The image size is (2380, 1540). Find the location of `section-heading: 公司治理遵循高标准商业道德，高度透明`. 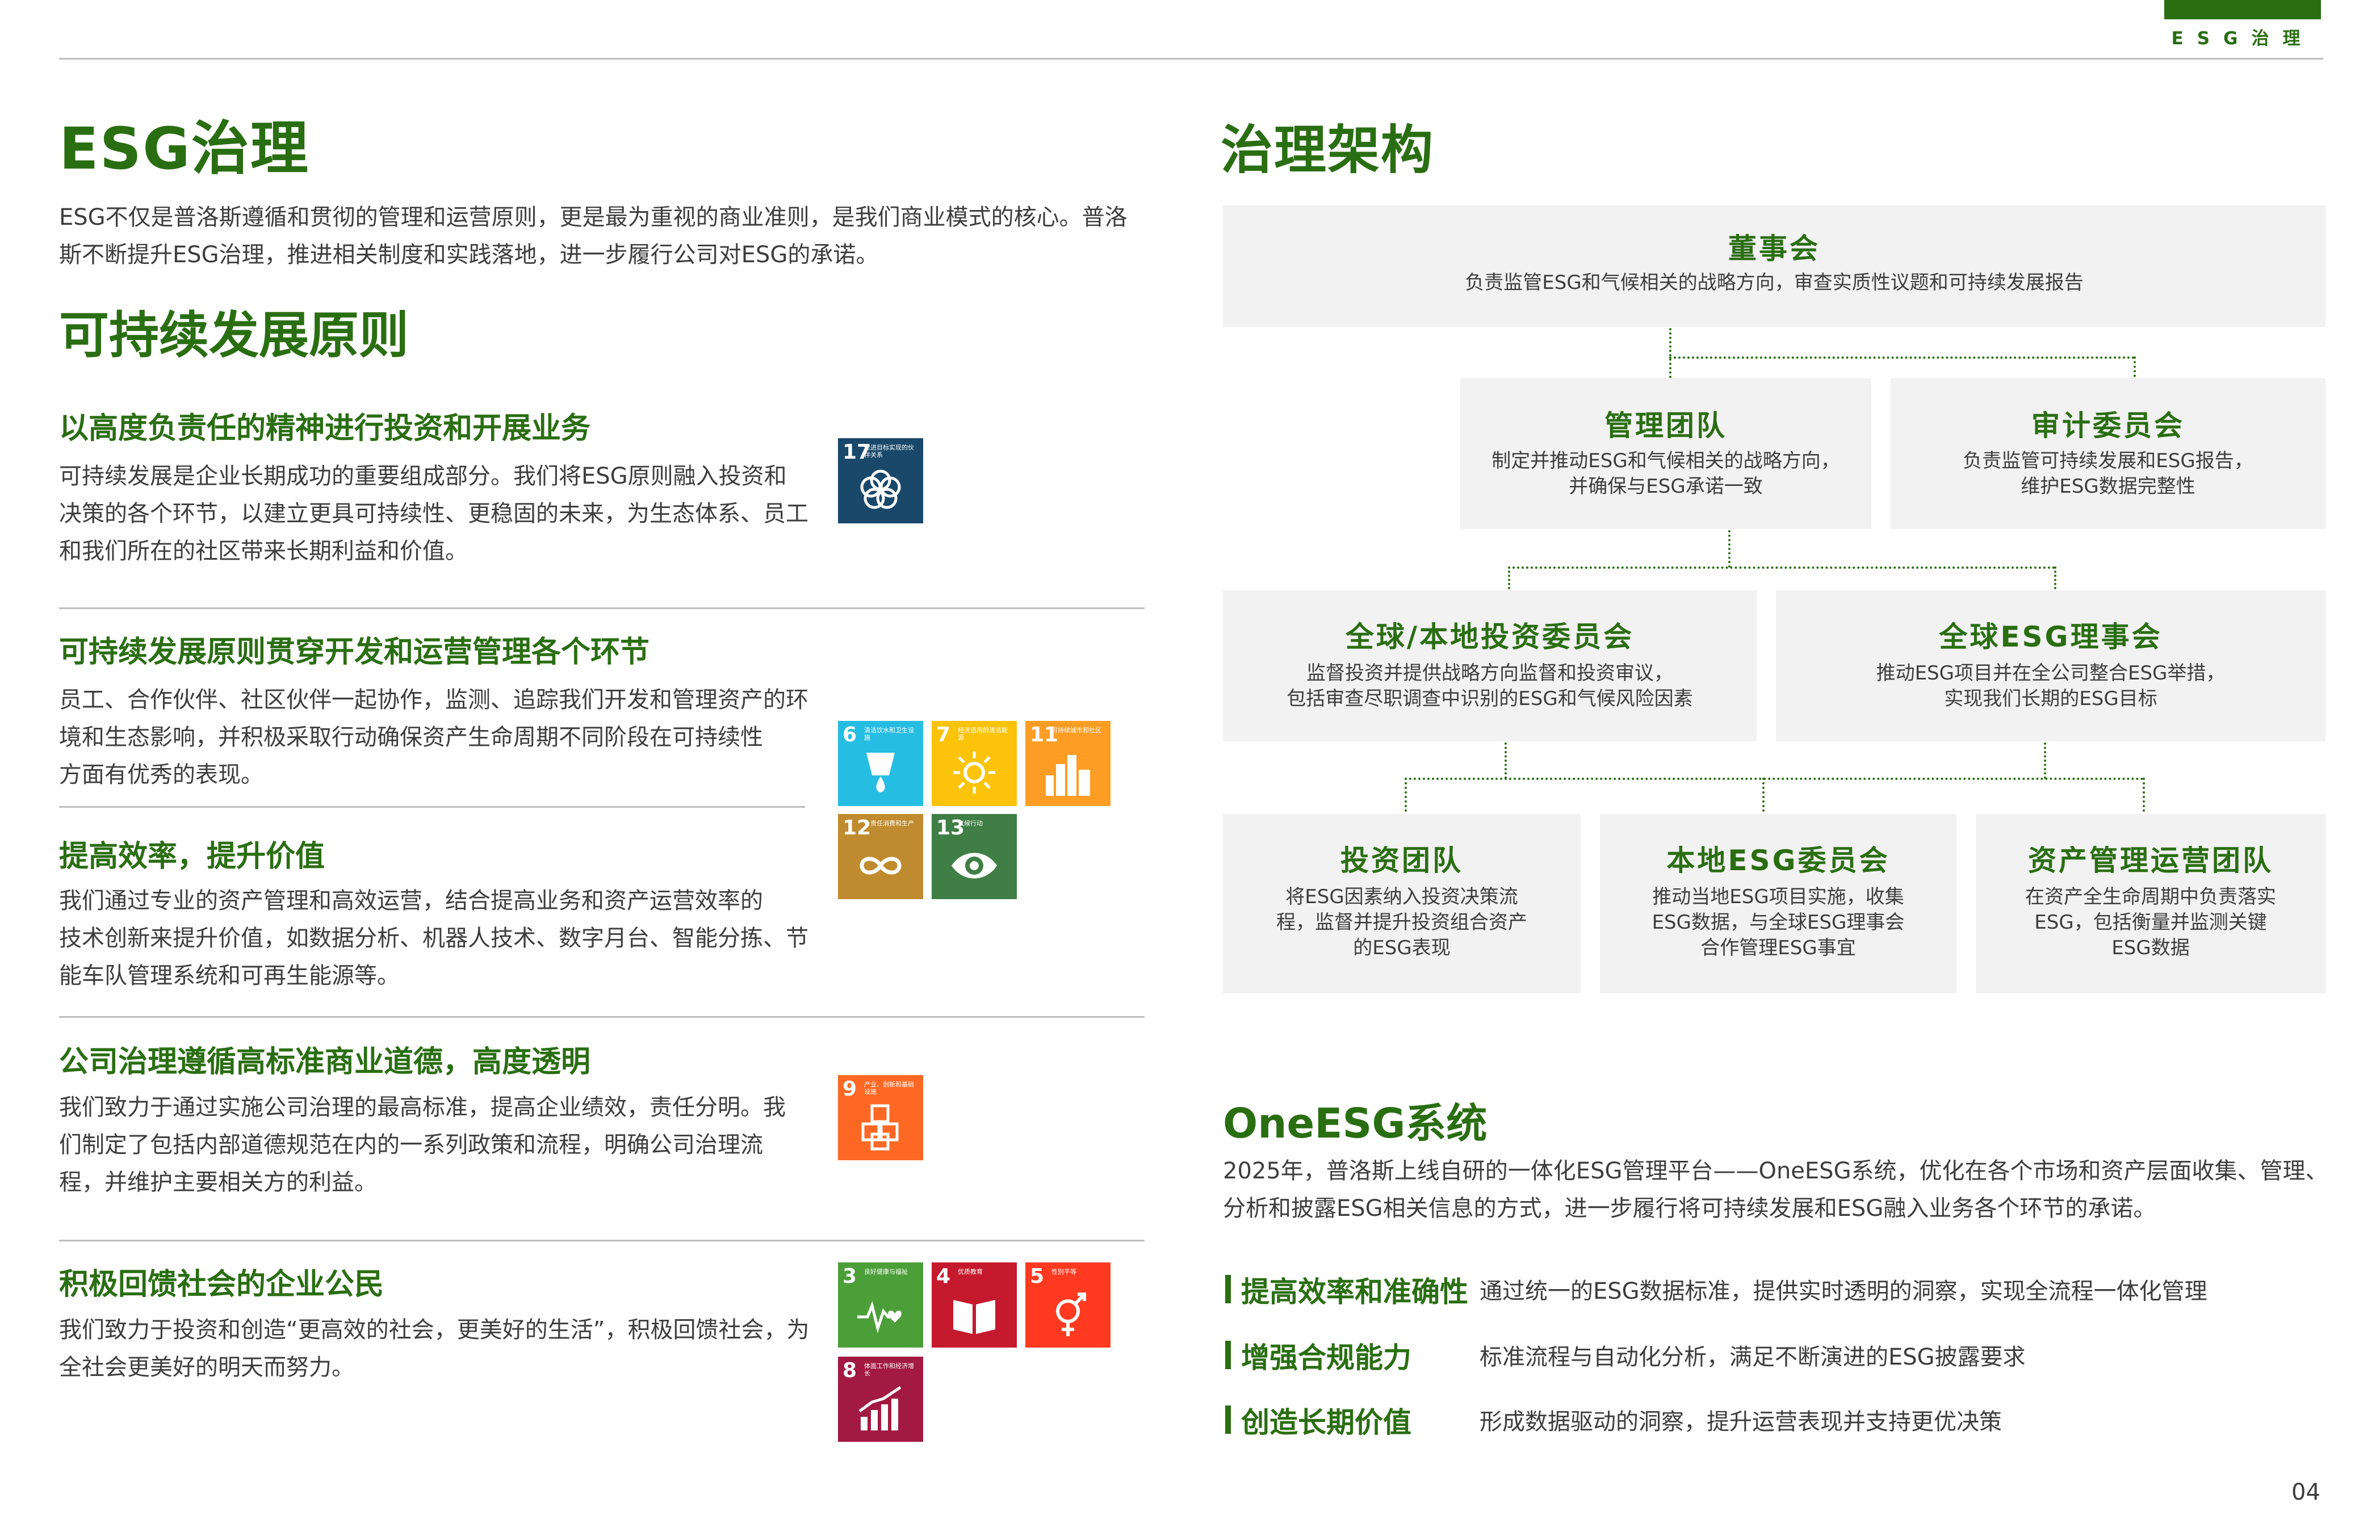

section-heading: 公司治理遵循高标准商业道德，高度透明 is located at coordinates (325, 1062).